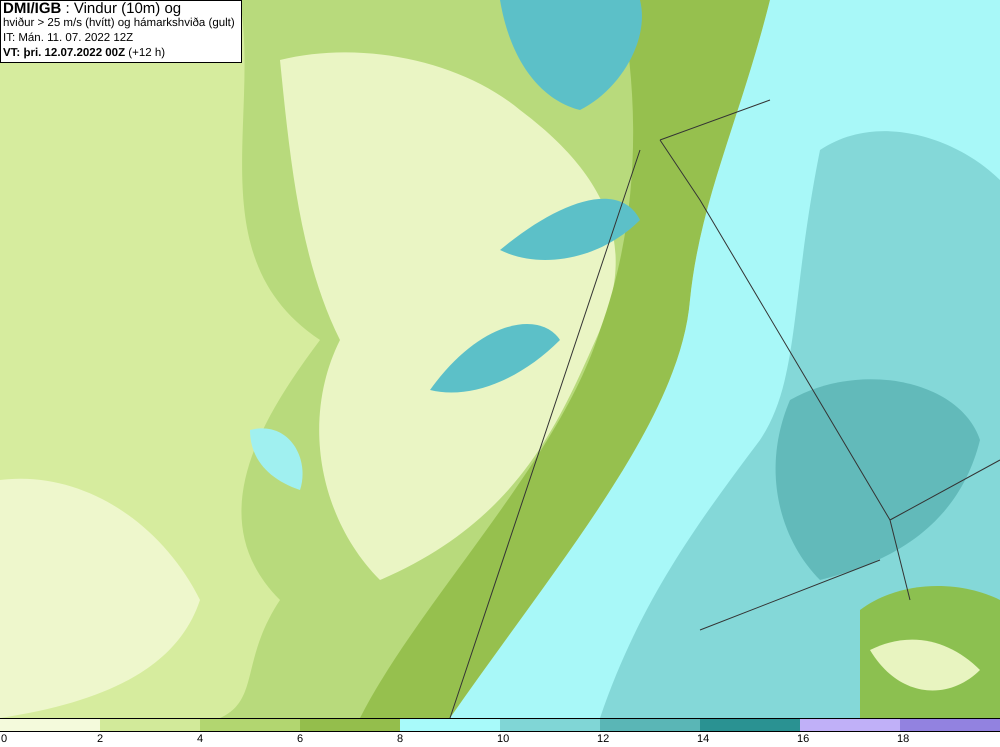  What do you see at coordinates (92, 8) in the screenshot?
I see `map-title: DMI/IGB : Vindur (10m) og` at bounding box center [92, 8].